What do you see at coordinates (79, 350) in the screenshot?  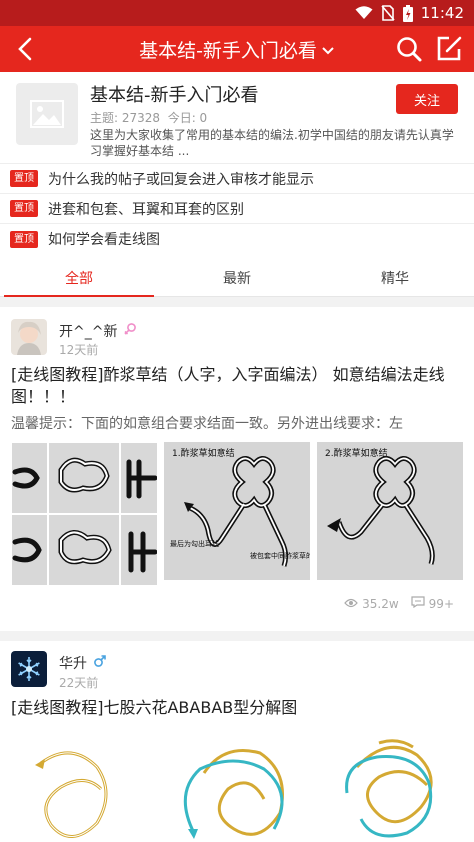 I see `post-time: 12天前` at bounding box center [79, 350].